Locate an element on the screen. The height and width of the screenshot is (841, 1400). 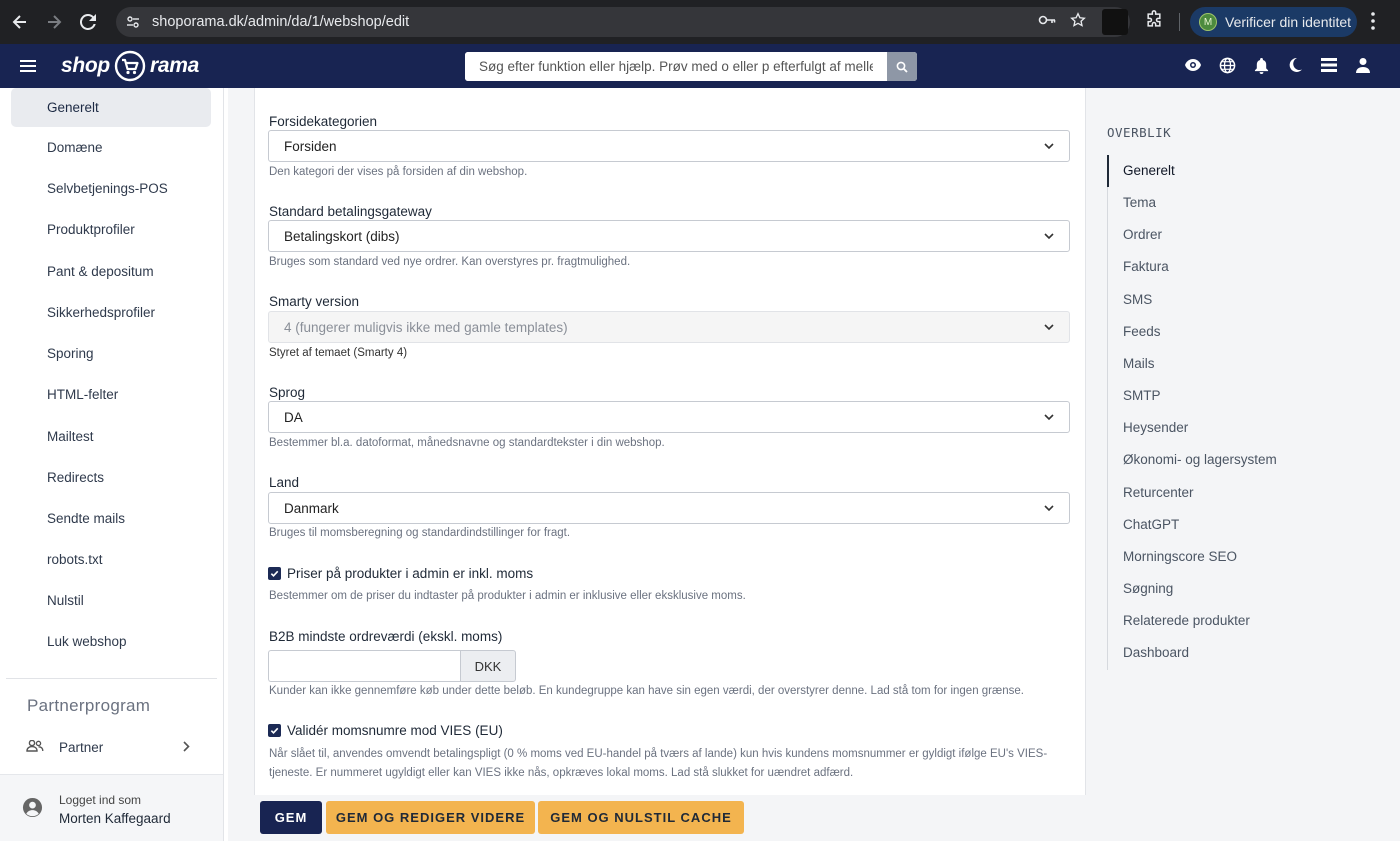
logged-in-caption: Logget ind som is located at coordinates (100, 800).